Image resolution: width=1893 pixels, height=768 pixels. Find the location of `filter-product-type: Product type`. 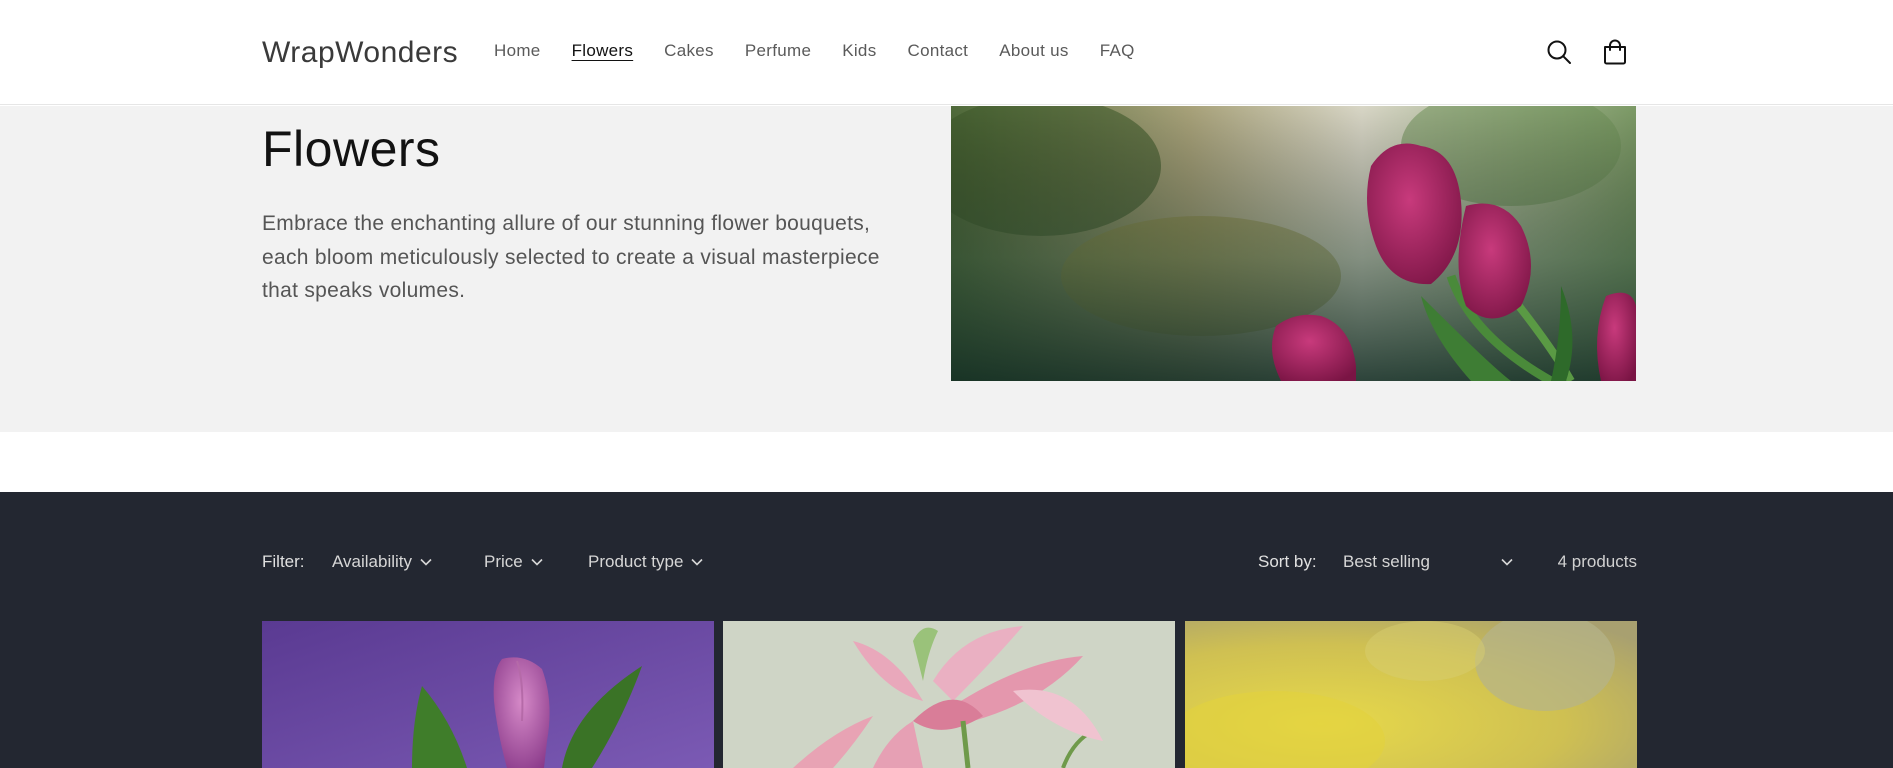

filter-product-type: Product type is located at coordinates (646, 562).